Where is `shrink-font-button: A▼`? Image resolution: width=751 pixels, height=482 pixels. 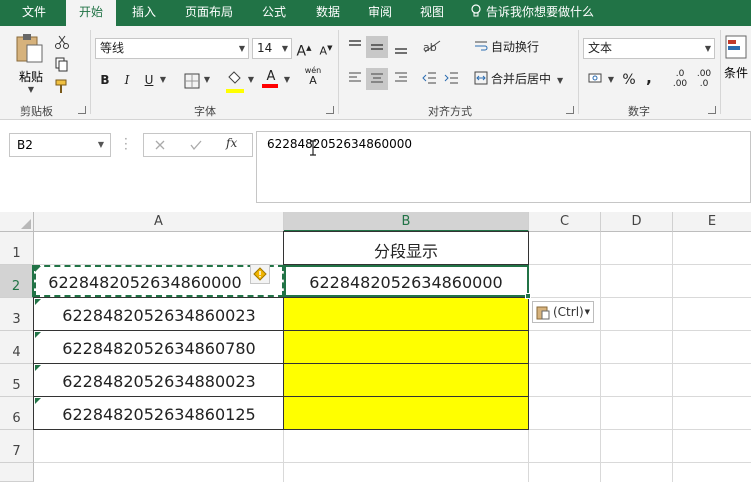
shrink-font-button: A▼ is located at coordinates (326, 48).